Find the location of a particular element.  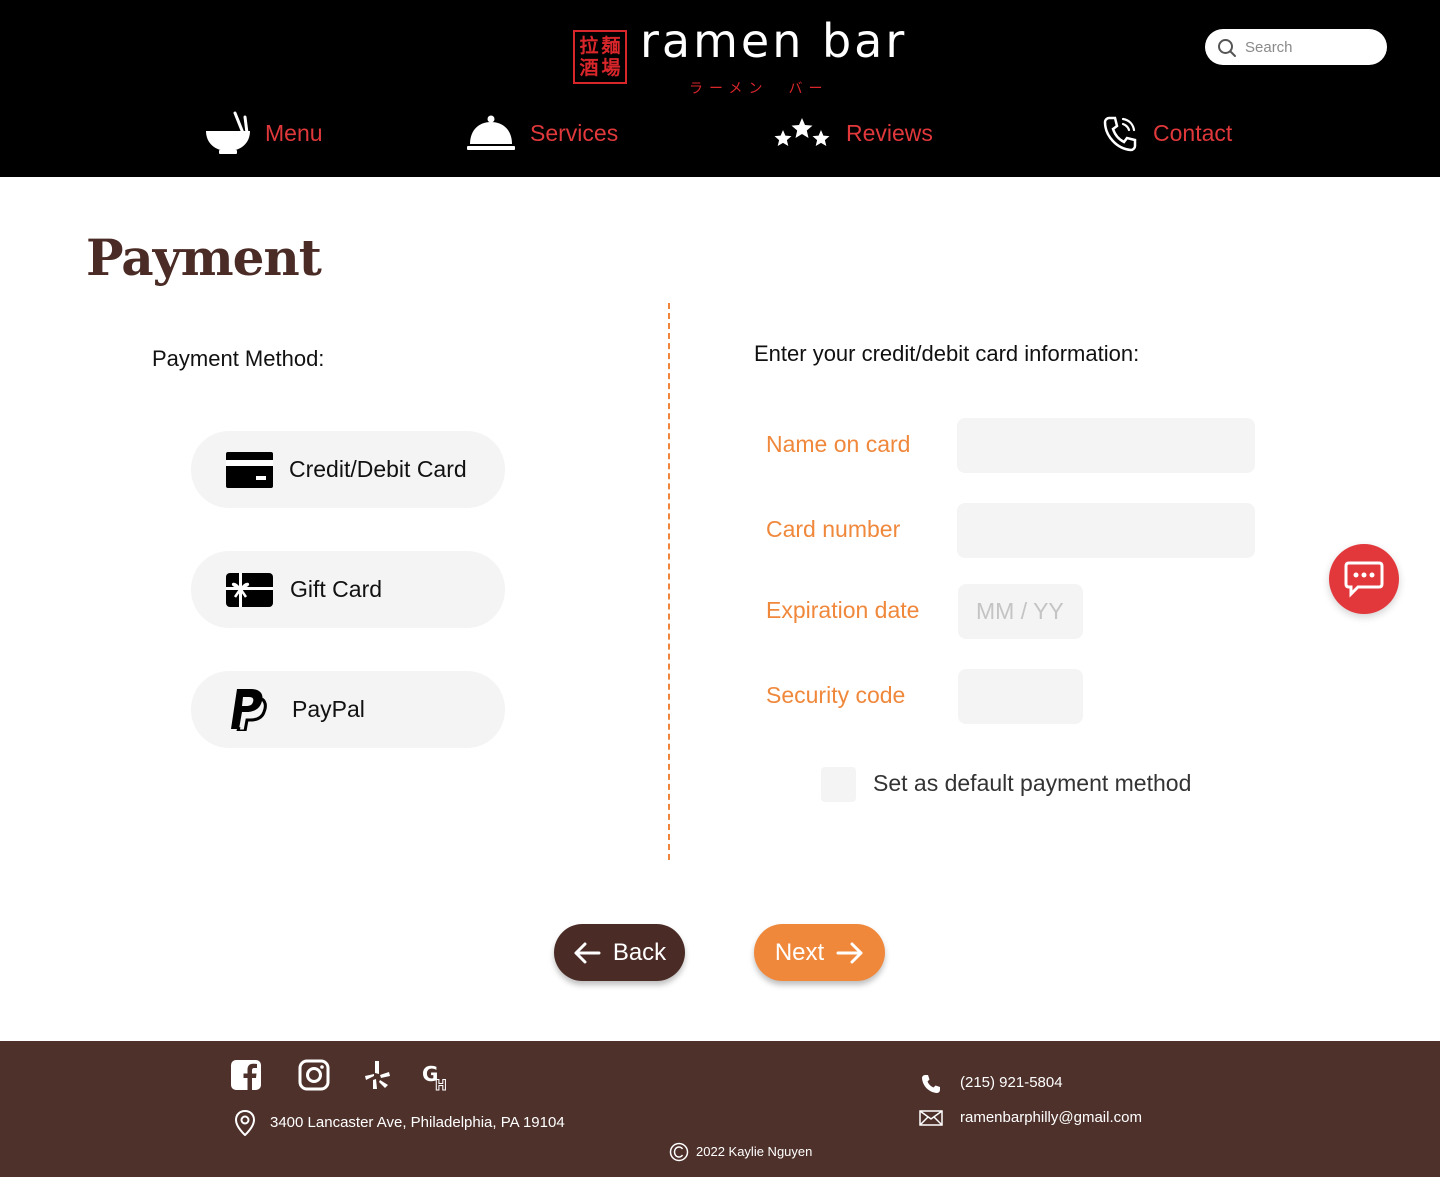

nav-item-reviews: Reviews is located at coordinates (852, 133).